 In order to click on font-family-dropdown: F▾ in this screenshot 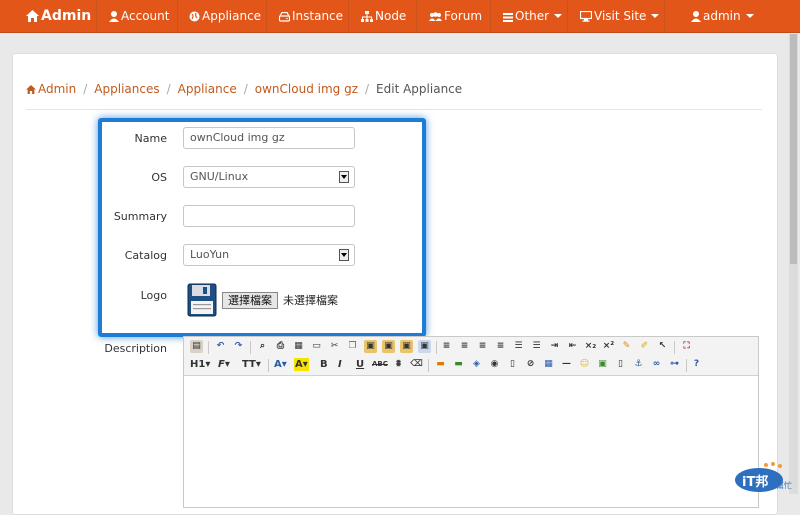, I will do `click(224, 364)`.